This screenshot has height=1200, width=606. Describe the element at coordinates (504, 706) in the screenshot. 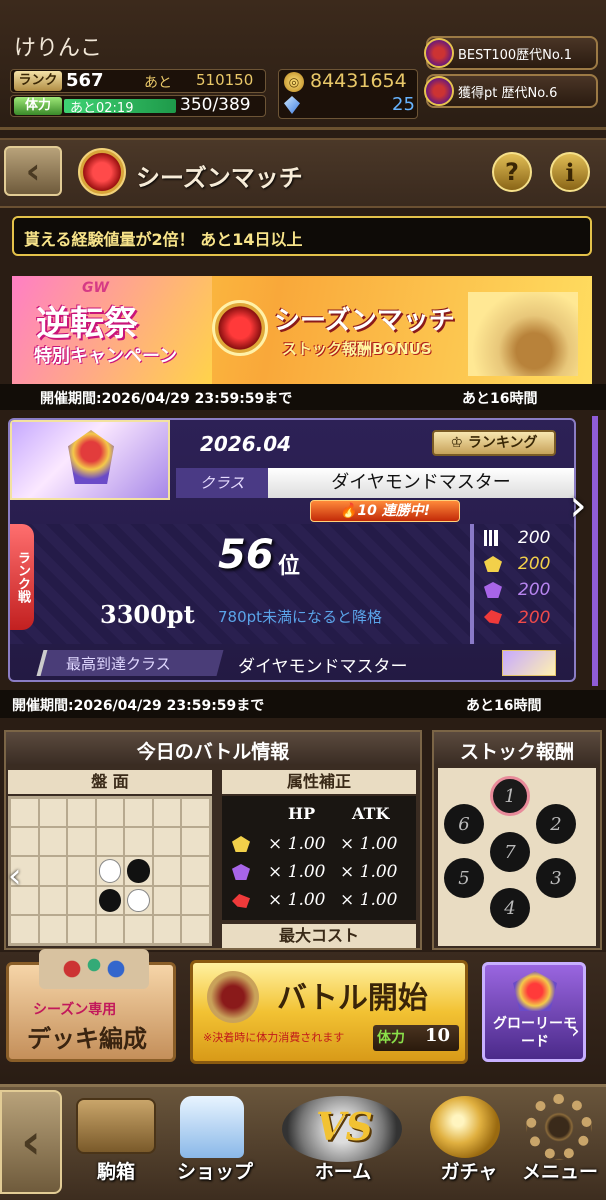

I see `season-remaining: あと16時間` at that location.